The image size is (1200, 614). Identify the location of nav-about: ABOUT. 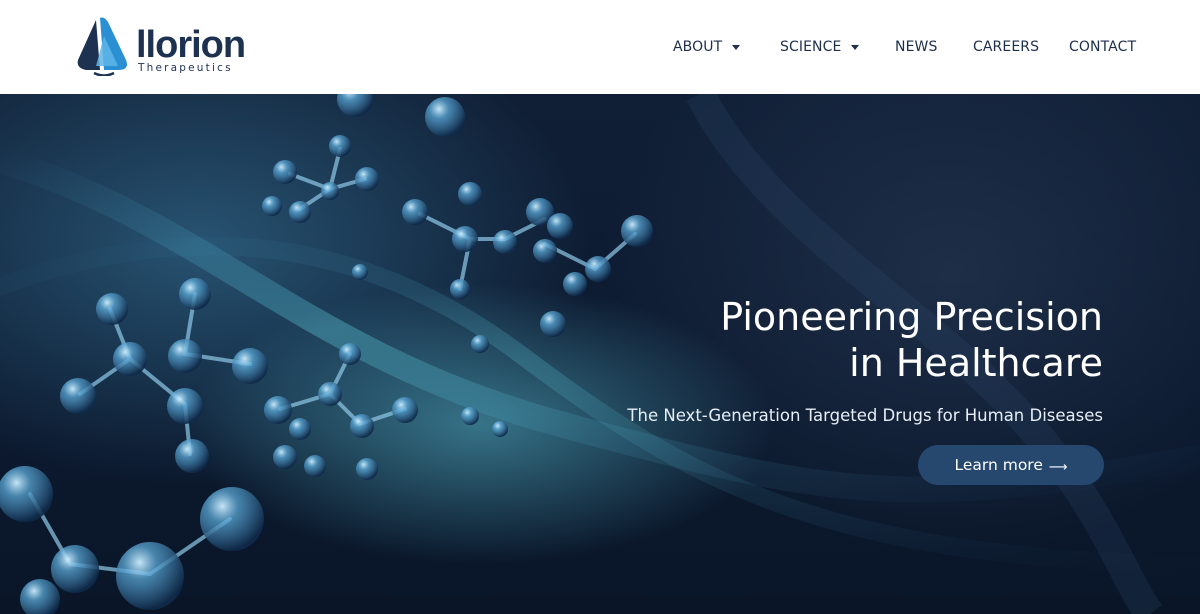
(707, 47).